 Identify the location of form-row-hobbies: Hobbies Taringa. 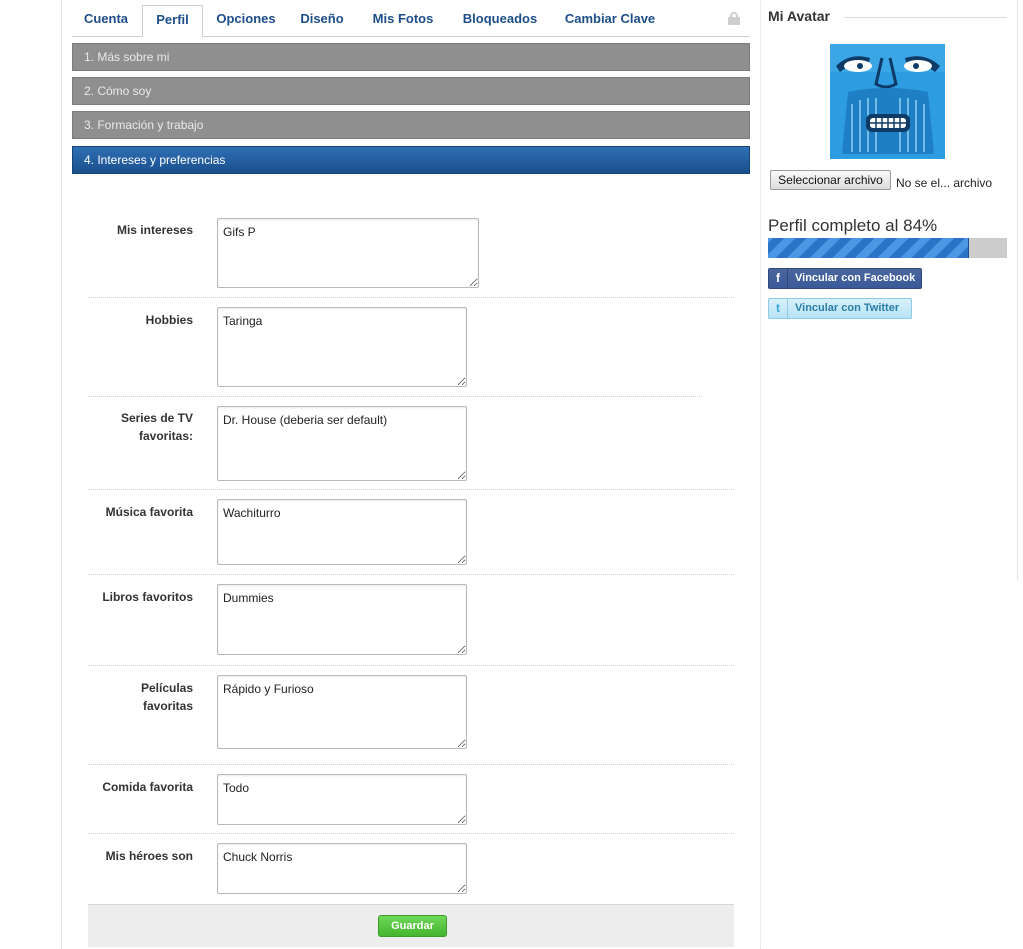
(395, 347).